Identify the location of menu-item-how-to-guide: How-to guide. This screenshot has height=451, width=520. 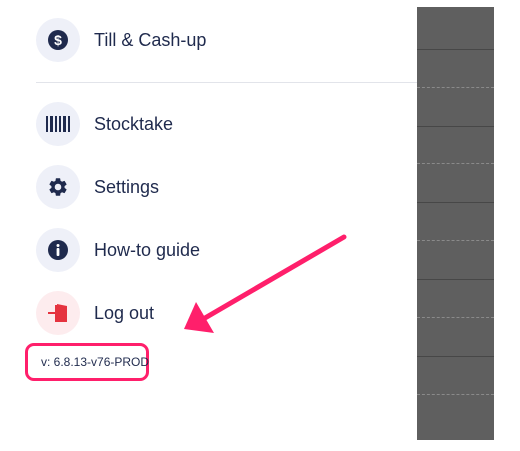
(118, 250).